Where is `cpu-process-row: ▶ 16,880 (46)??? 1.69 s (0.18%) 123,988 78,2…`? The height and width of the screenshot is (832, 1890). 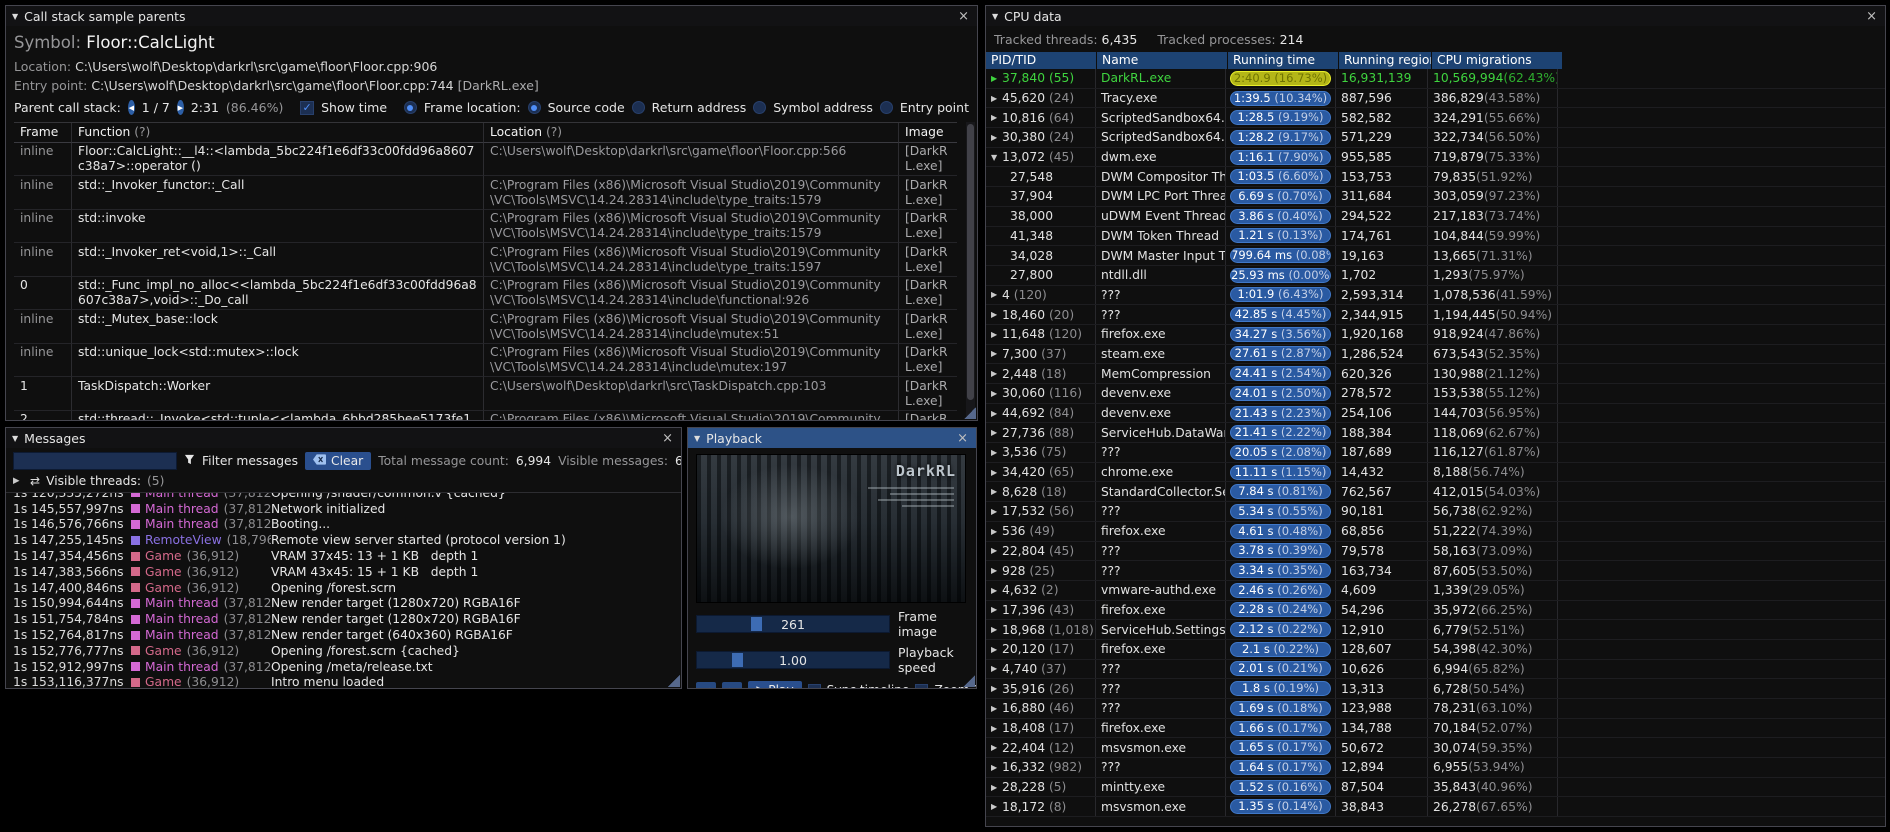
cpu-process-row: ▶ 16,880 (46)??? 1.69 s (0.18%) 123,988 78,2… is located at coordinates (1435, 709).